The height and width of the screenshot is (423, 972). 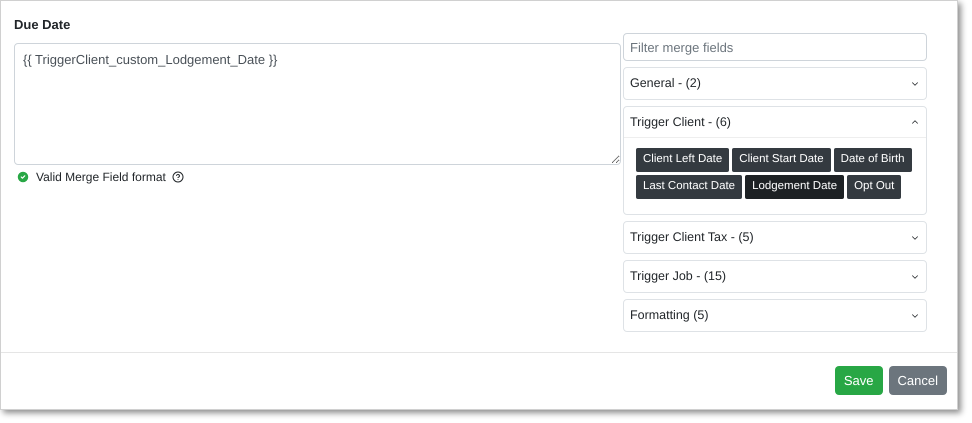 I want to click on field-label: Due Date, so click(x=43, y=25).